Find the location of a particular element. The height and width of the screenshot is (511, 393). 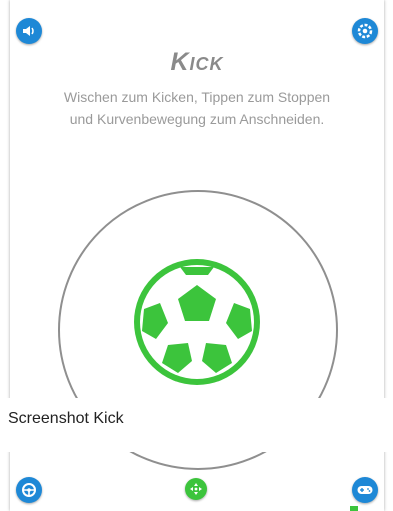

dpad-icon is located at coordinates (196, 489).